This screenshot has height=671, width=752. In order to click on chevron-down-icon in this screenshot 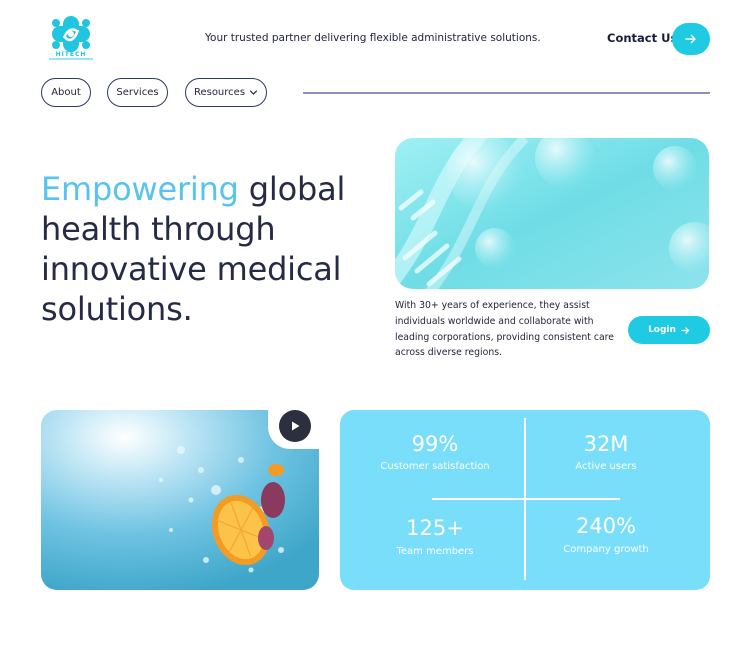, I will do `click(253, 92)`.